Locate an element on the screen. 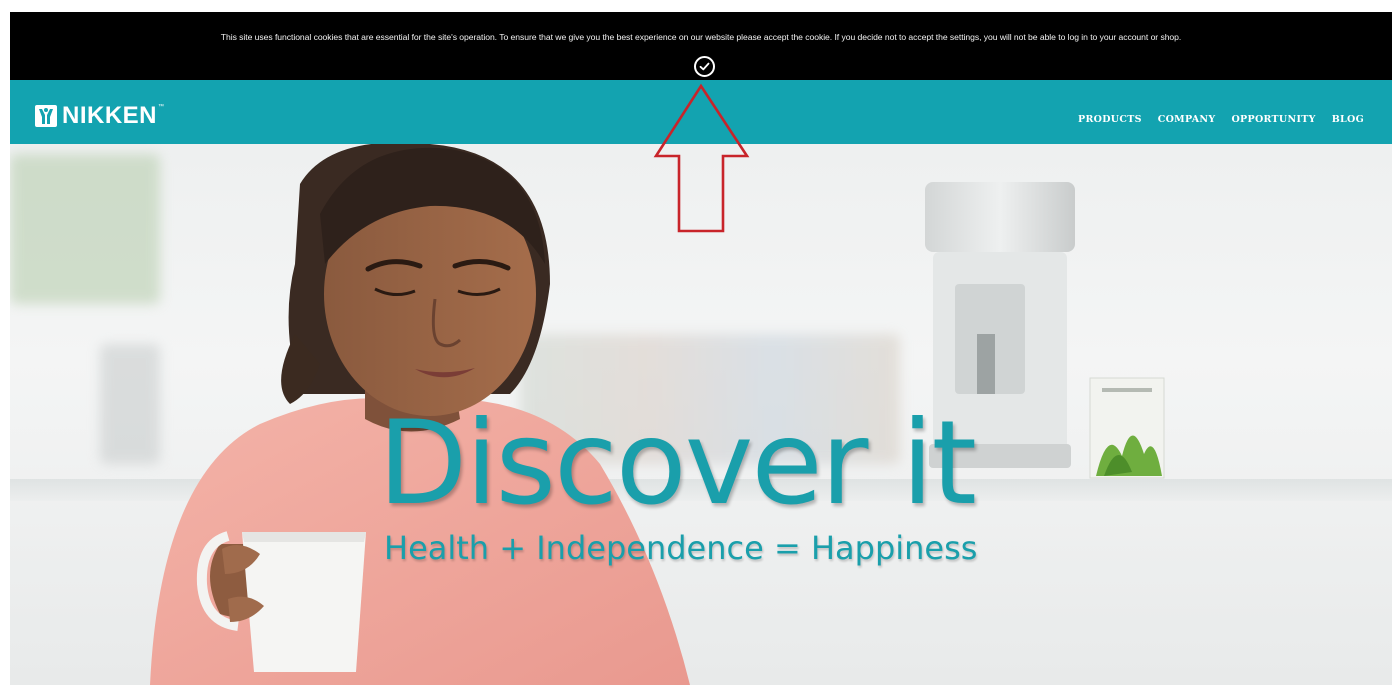 This screenshot has width=1392, height=685. main-nav: PRODUCTS COMPANY OPPORTUNITY BLOG is located at coordinates (1221, 119).